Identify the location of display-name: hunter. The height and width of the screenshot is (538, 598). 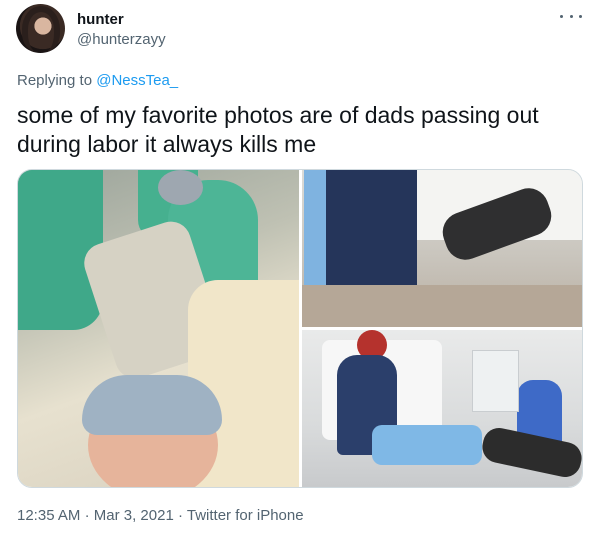
(100, 19).